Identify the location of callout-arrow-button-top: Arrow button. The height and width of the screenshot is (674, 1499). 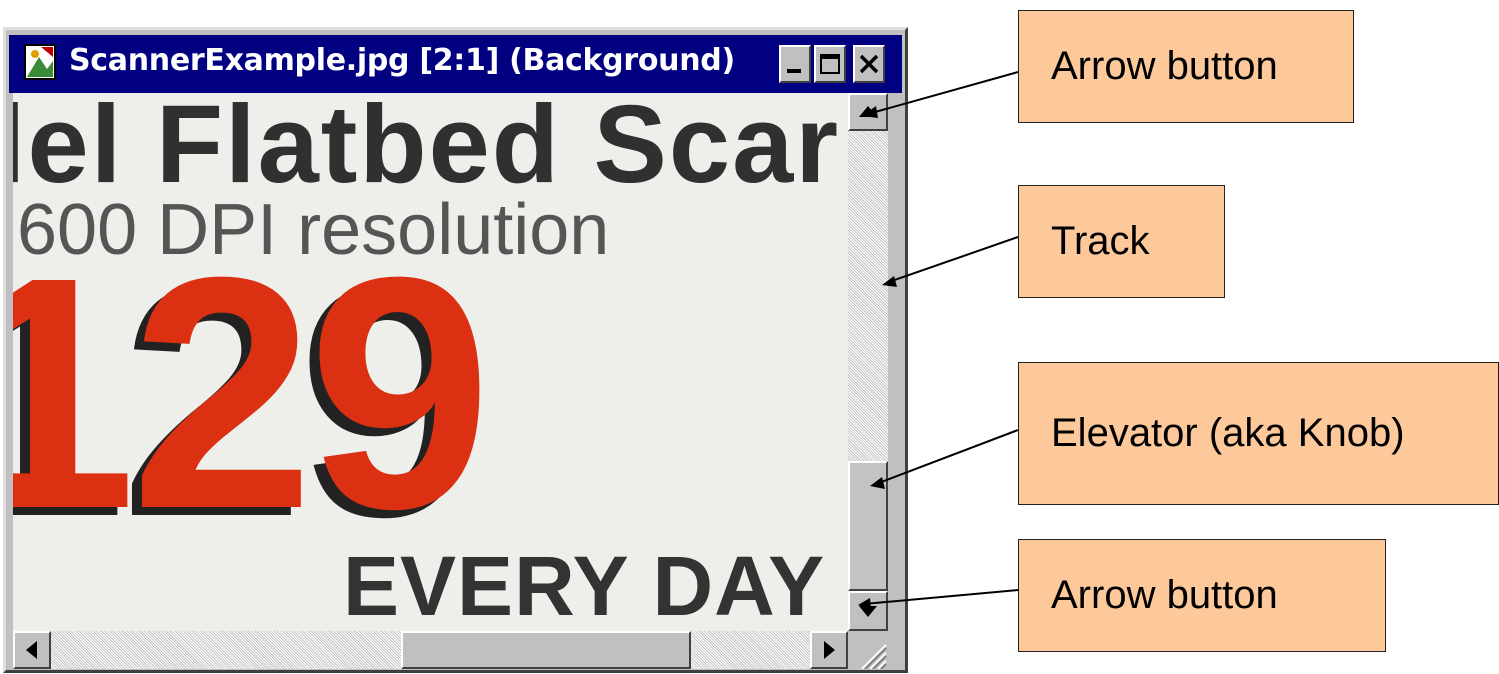
(1186, 66).